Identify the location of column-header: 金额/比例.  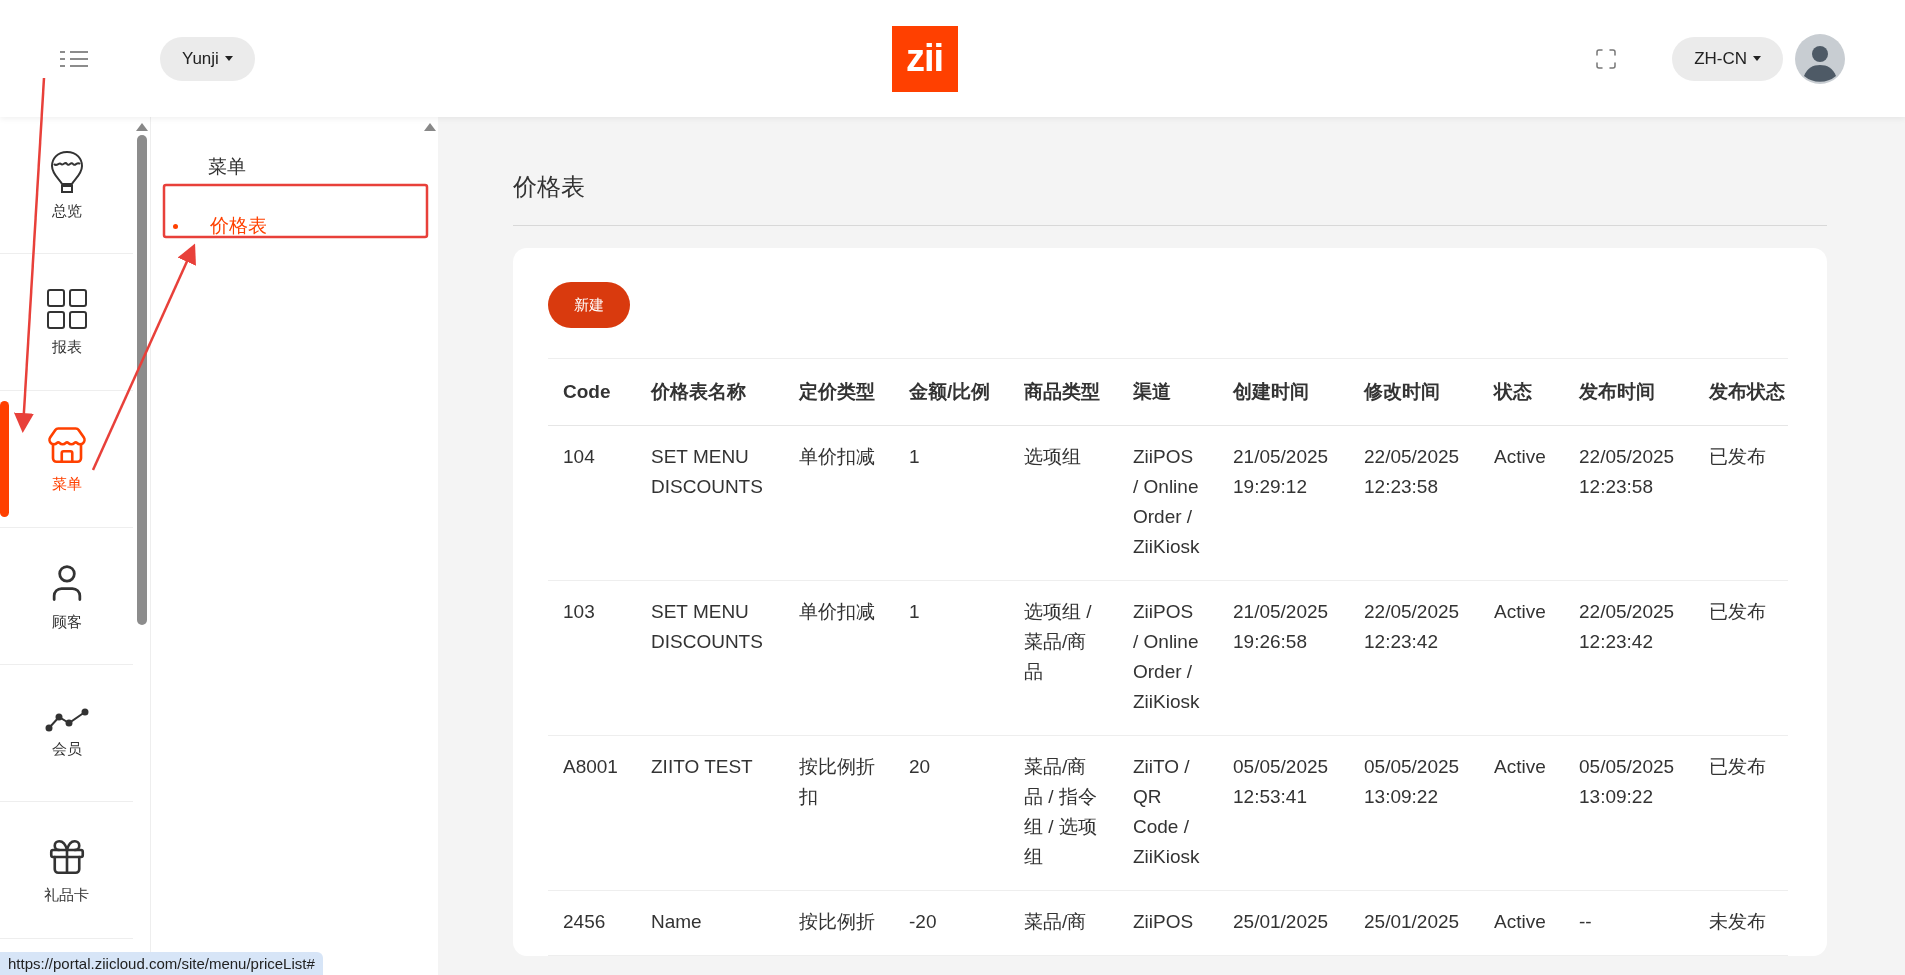
(951, 392).